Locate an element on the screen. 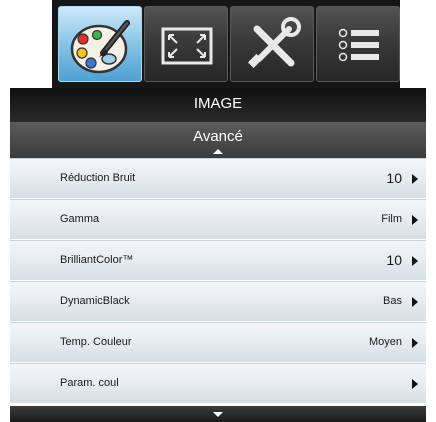  tab-options is located at coordinates (358, 44).